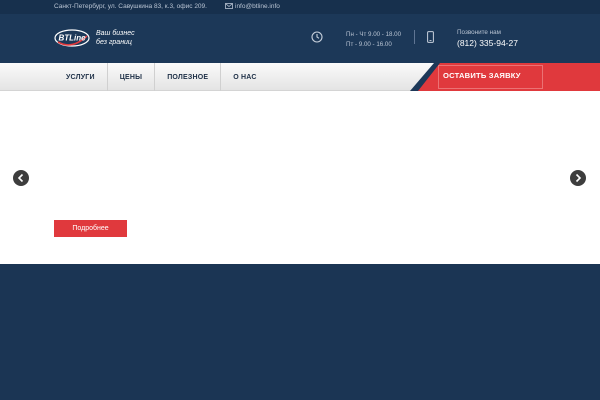 This screenshot has width=600, height=400. What do you see at coordinates (482, 75) in the screenshot?
I see `cta-label: ОСТАВИТЬ ЗАЯВКУ` at bounding box center [482, 75].